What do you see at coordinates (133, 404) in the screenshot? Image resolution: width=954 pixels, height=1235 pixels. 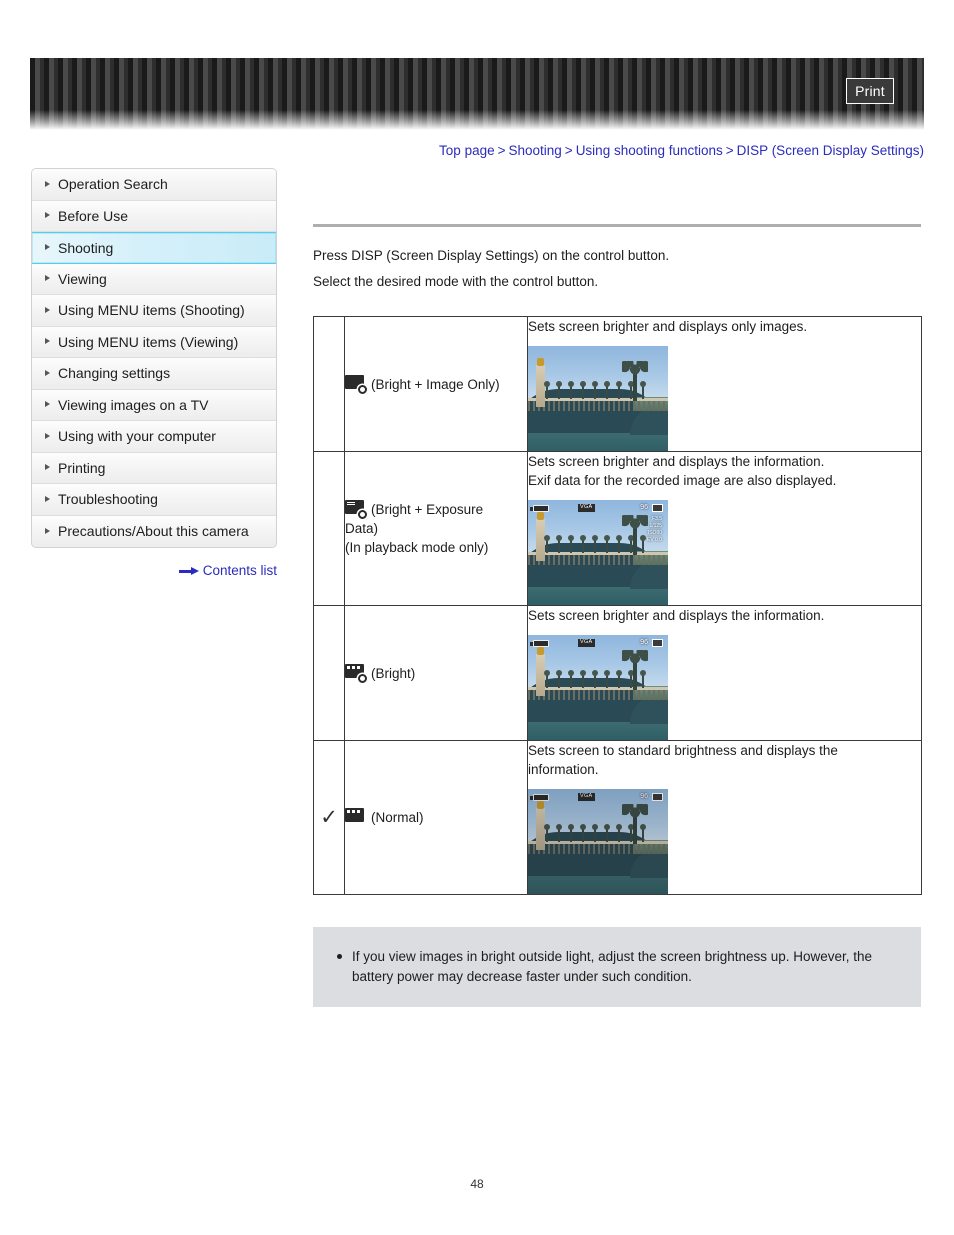 I see `sidebar-item-label: Viewing images on a TV` at bounding box center [133, 404].